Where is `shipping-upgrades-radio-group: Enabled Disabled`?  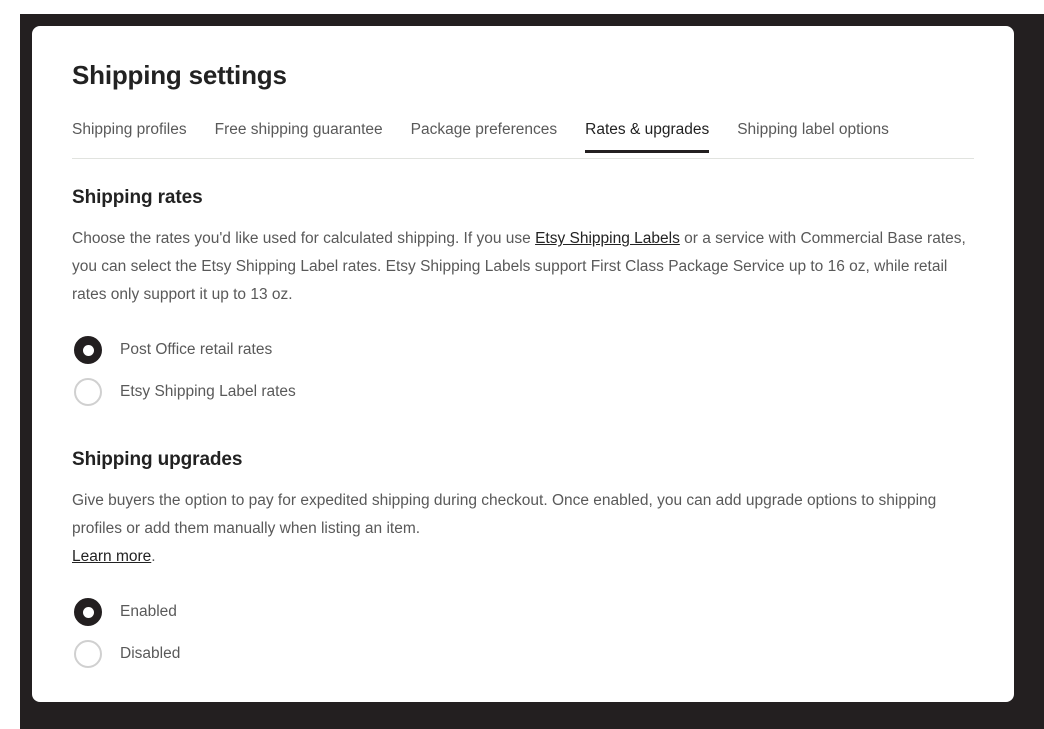 shipping-upgrades-radio-group: Enabled Disabled is located at coordinates (523, 633).